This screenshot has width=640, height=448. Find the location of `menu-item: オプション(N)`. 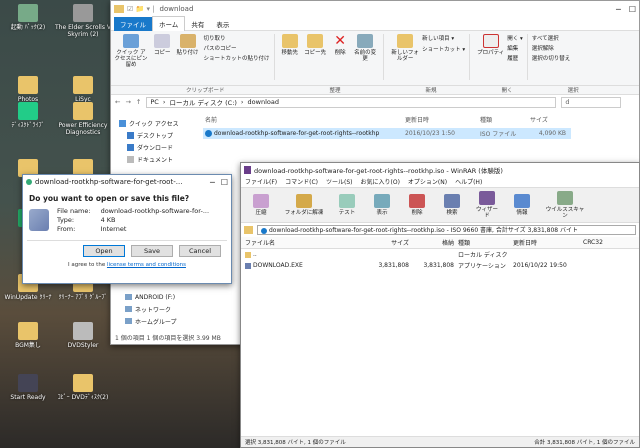

menu-item: オプション(N) is located at coordinates (427, 181).